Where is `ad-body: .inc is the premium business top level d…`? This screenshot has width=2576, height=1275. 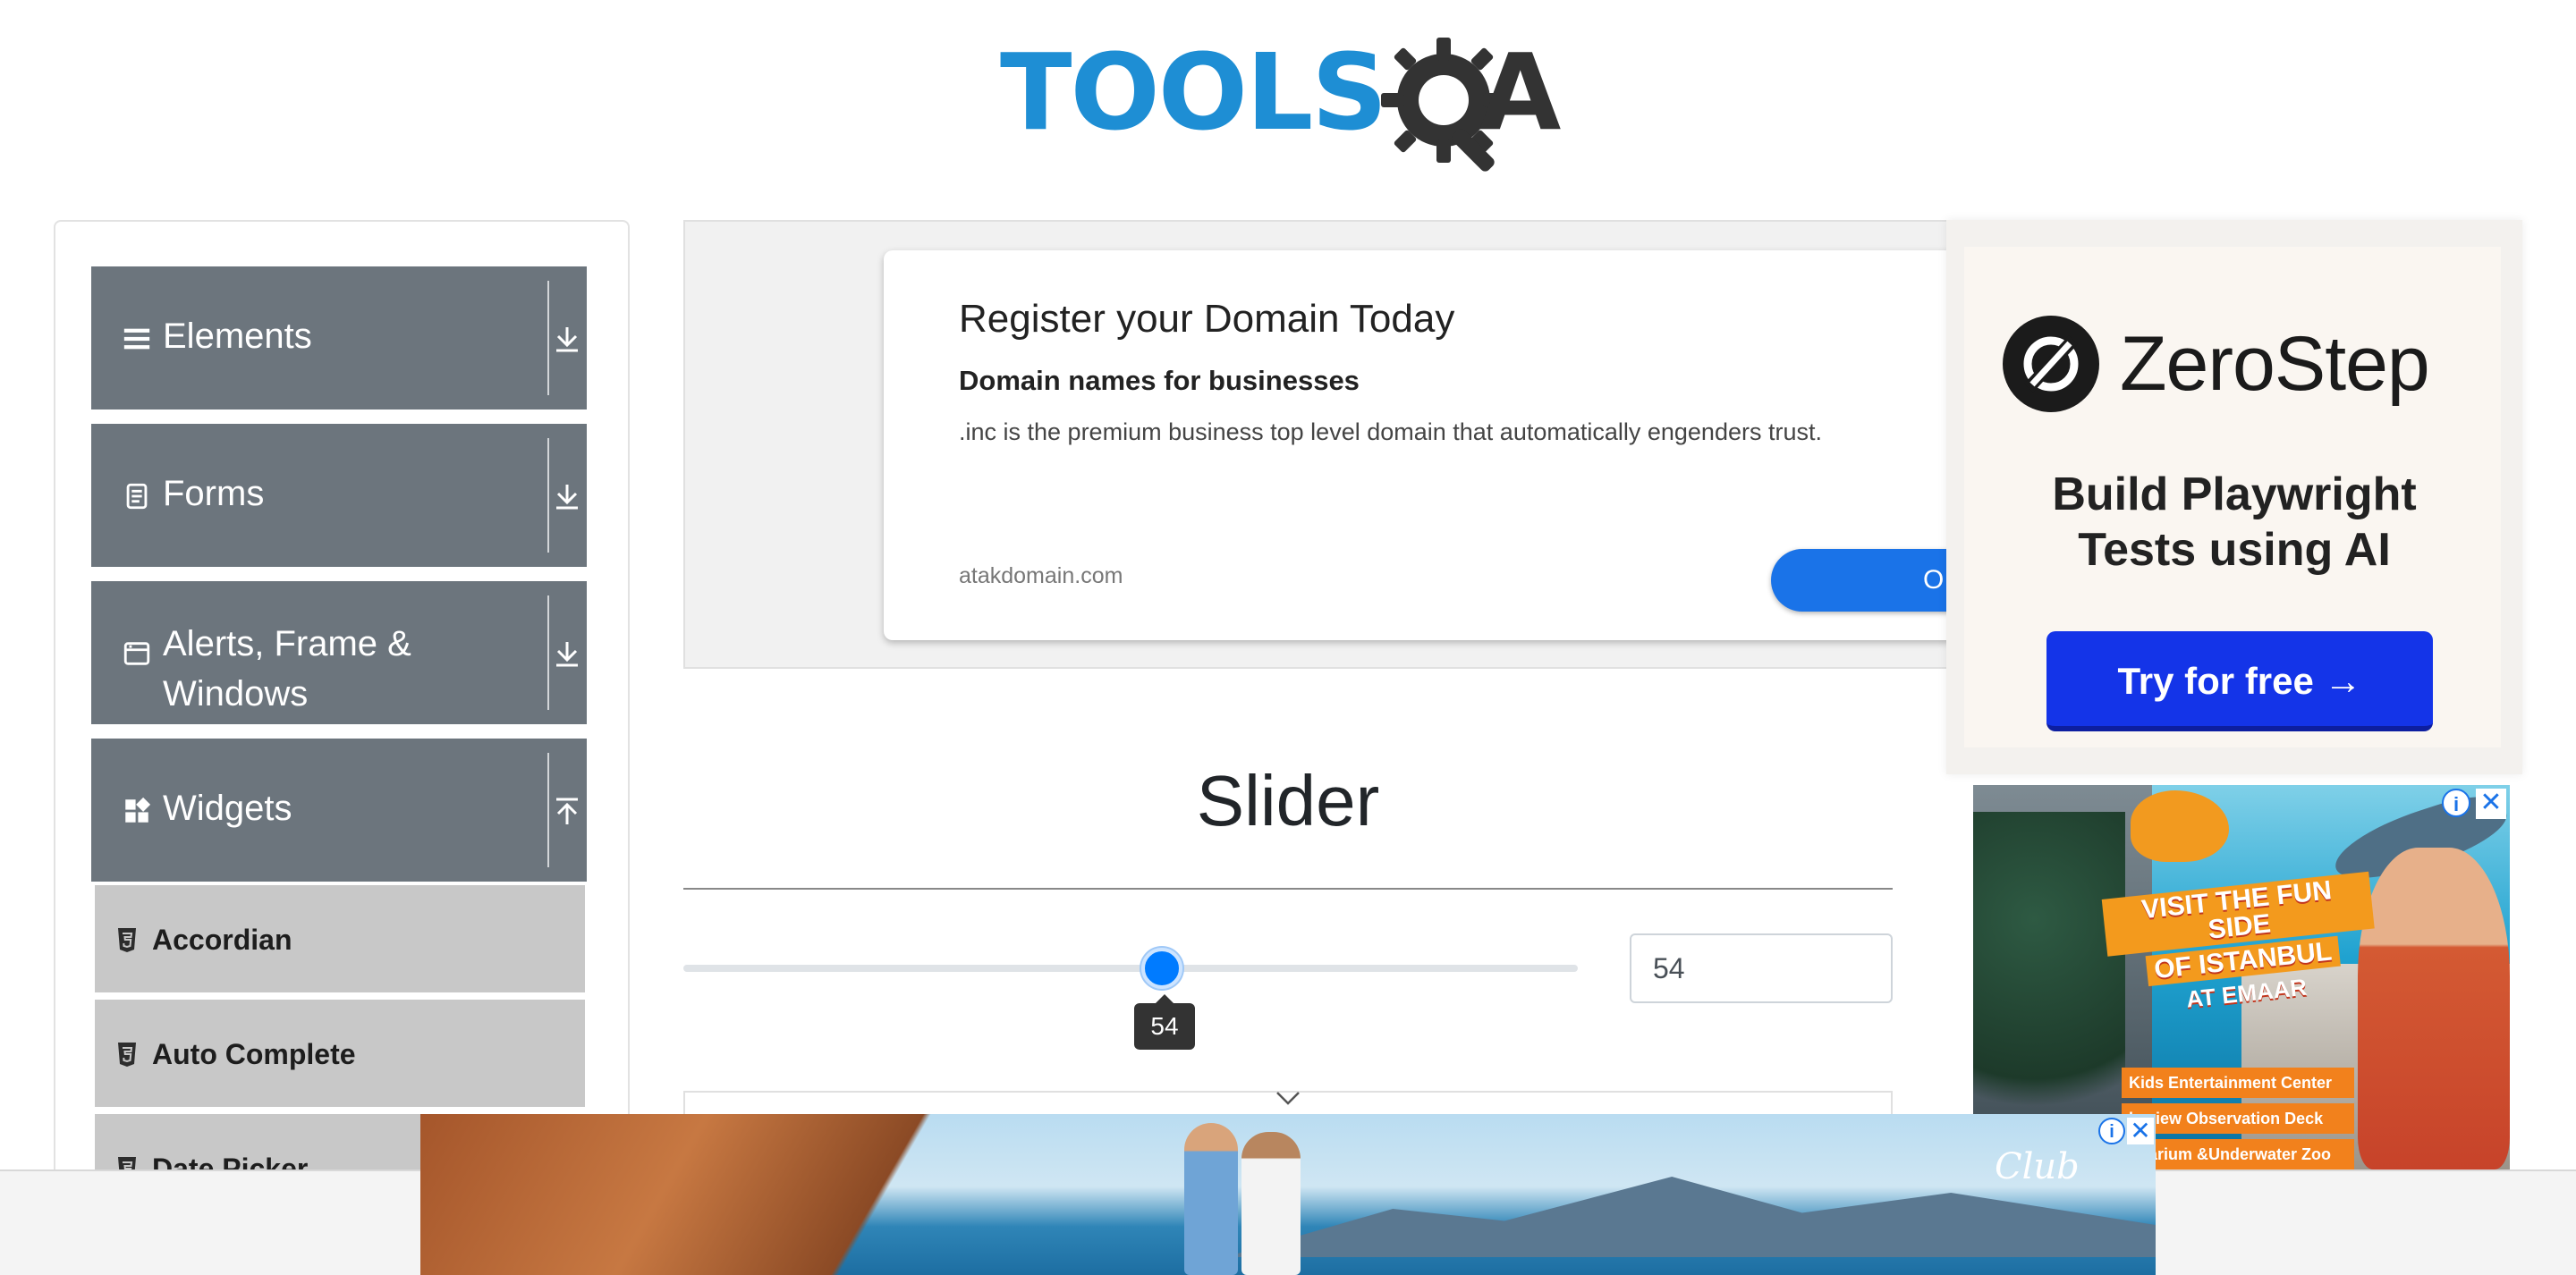
ad-body: .inc is the premium business top level d… is located at coordinates (1390, 431).